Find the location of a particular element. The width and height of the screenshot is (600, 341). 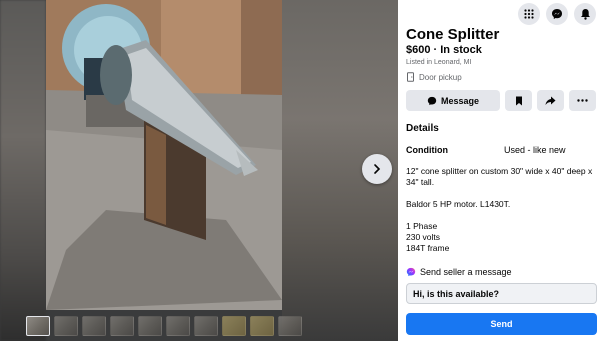

condition-value: Used - like new is located at coordinates (535, 150).